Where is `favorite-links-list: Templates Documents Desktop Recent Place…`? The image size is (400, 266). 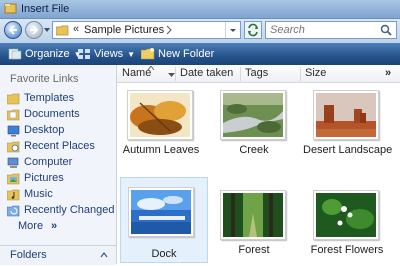
favorite-links-list: Templates Documents Desktop Recent Place… is located at coordinates (61, 163).